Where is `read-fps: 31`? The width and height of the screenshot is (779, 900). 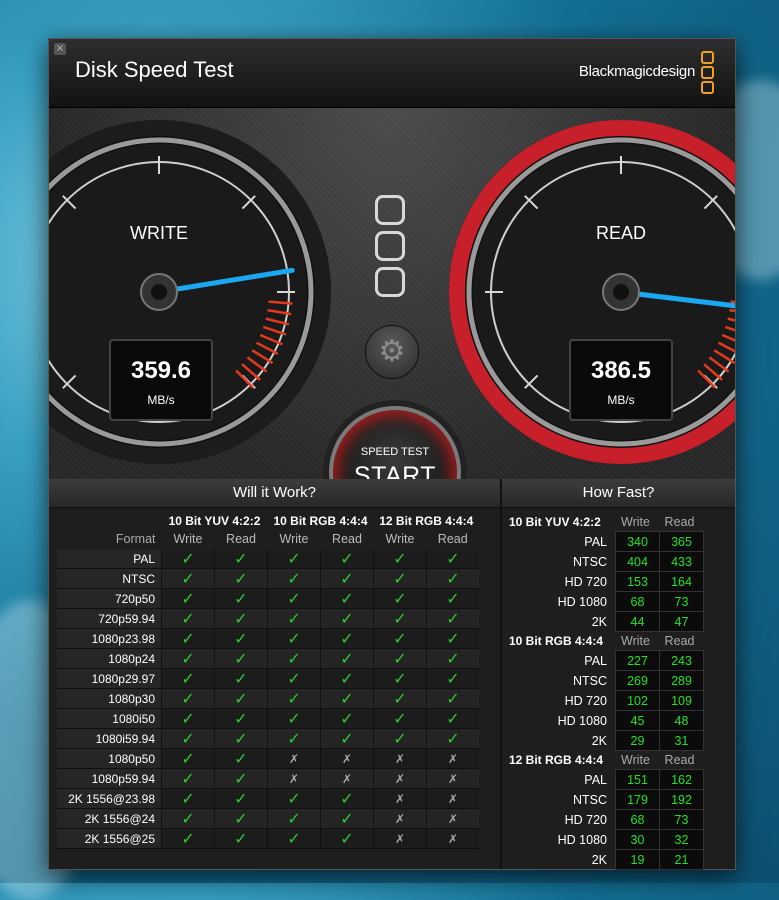 read-fps: 31 is located at coordinates (681, 740).